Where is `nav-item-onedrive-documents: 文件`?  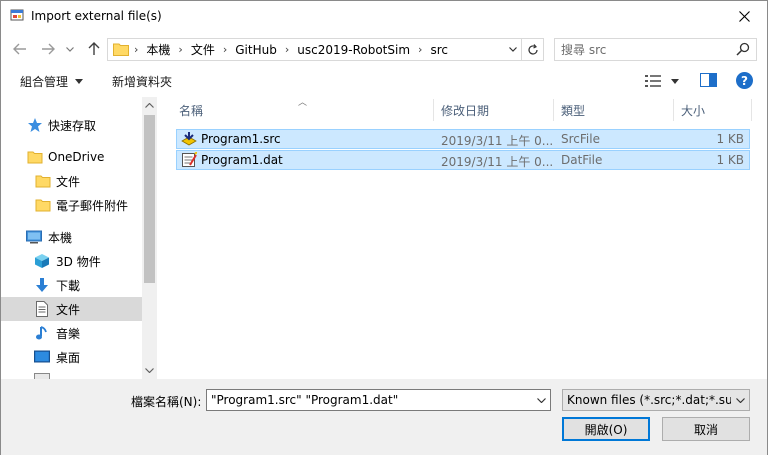 nav-item-onedrive-documents: 文件 is located at coordinates (71, 181).